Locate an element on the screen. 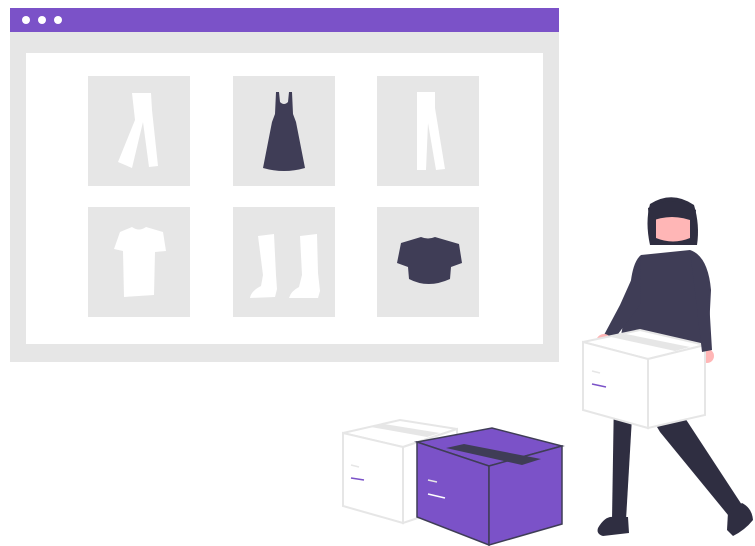  white-box is located at coordinates (400, 471).